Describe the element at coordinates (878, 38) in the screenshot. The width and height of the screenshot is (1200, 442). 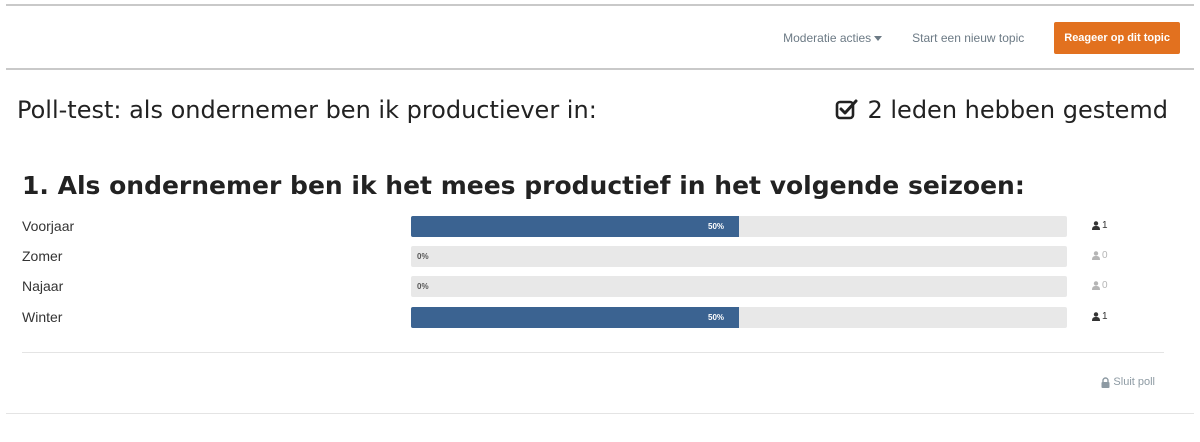
I see `caret-down-icon` at that location.